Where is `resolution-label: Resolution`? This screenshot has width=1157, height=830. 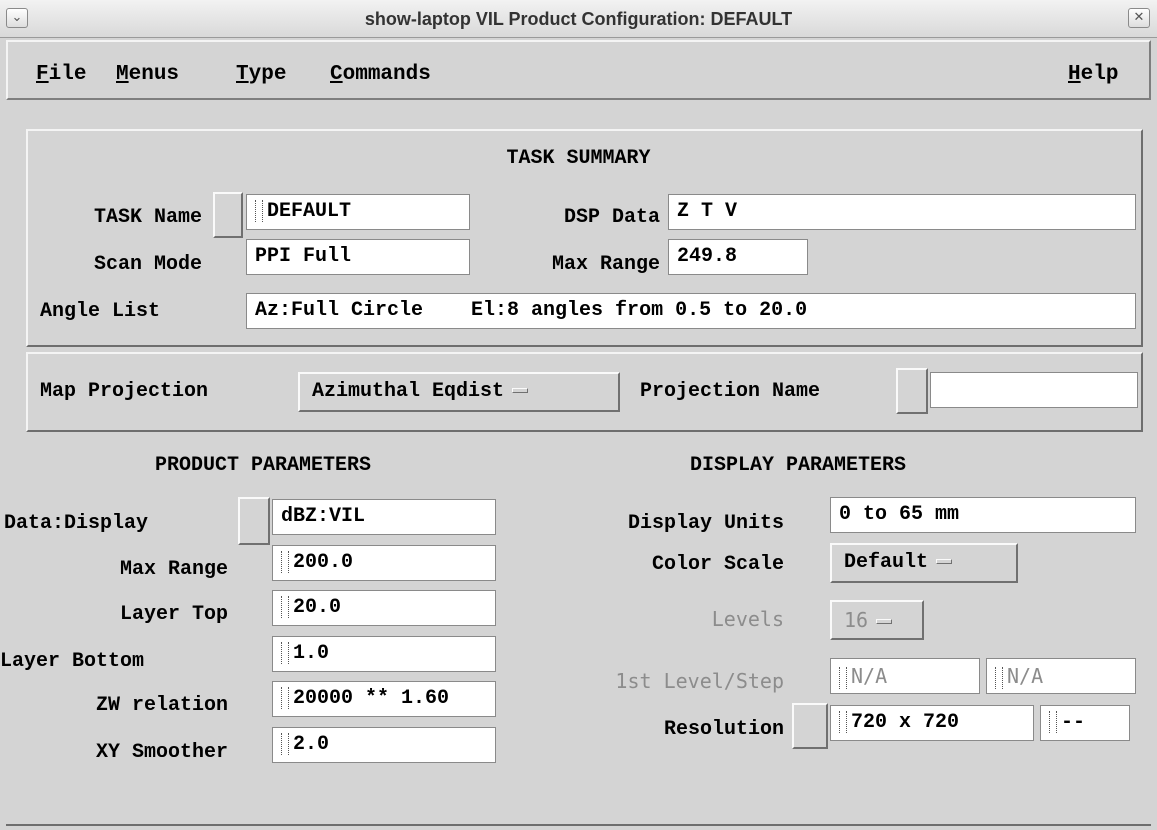
resolution-label: Resolution is located at coordinates (723, 729).